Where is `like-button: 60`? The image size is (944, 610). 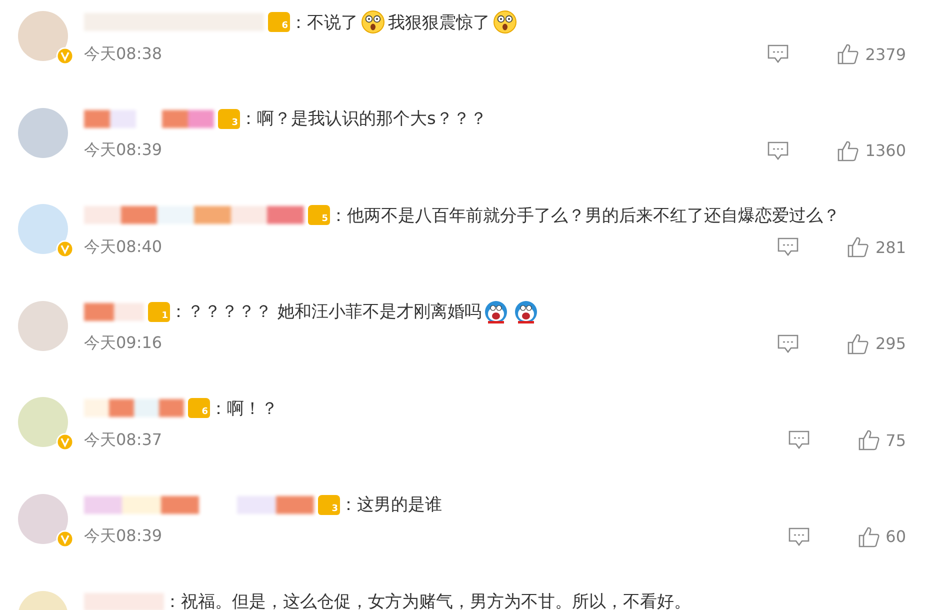
like-button: 60 is located at coordinates (882, 537).